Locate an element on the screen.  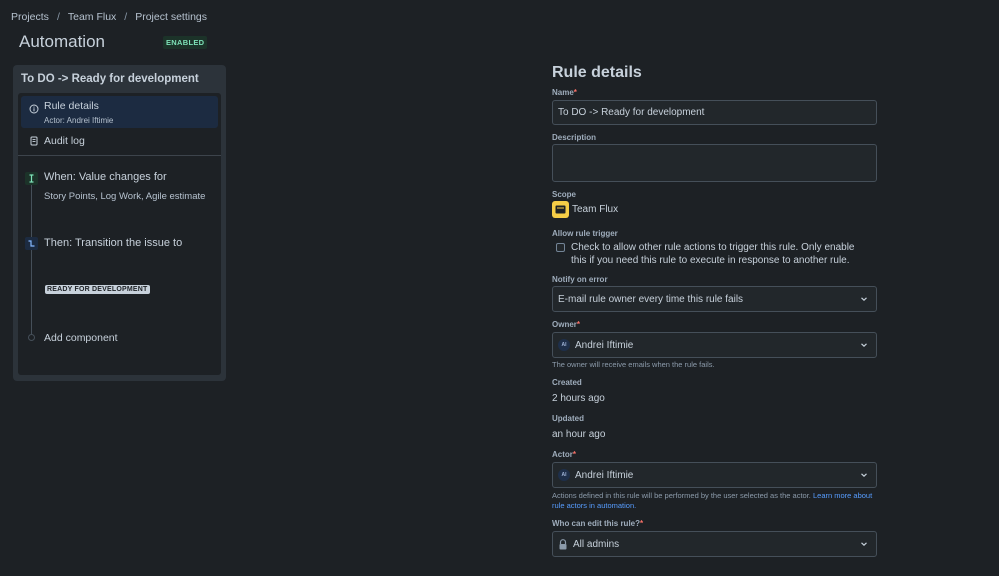
status-lozenge: READY FOR DEVELOPMENT is located at coordinates (97, 289).